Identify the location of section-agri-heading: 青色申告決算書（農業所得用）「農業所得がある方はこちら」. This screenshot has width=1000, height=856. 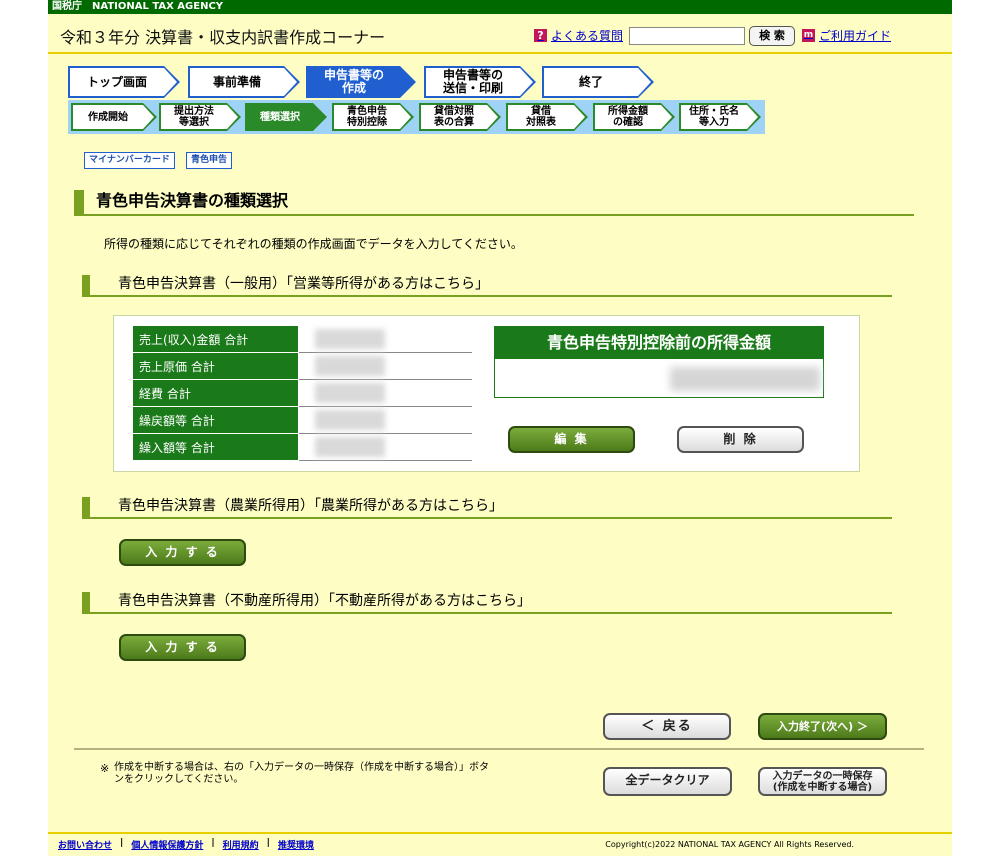
(487, 508).